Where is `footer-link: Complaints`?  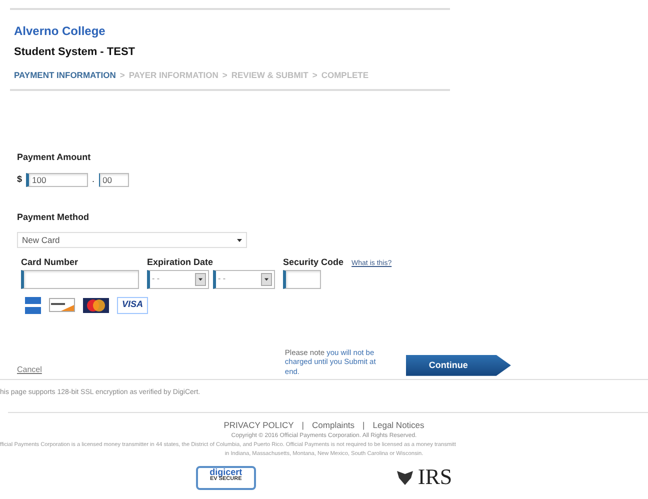 footer-link: Complaints is located at coordinates (333, 425).